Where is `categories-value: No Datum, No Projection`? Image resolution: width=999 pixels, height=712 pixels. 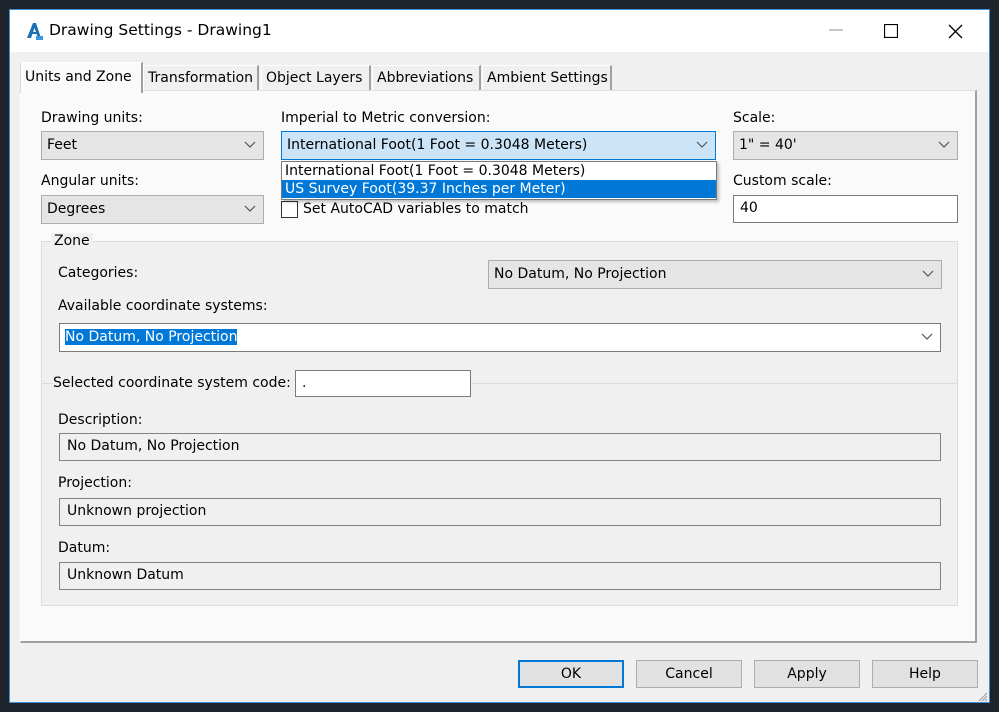 categories-value: No Datum, No Projection is located at coordinates (580, 274).